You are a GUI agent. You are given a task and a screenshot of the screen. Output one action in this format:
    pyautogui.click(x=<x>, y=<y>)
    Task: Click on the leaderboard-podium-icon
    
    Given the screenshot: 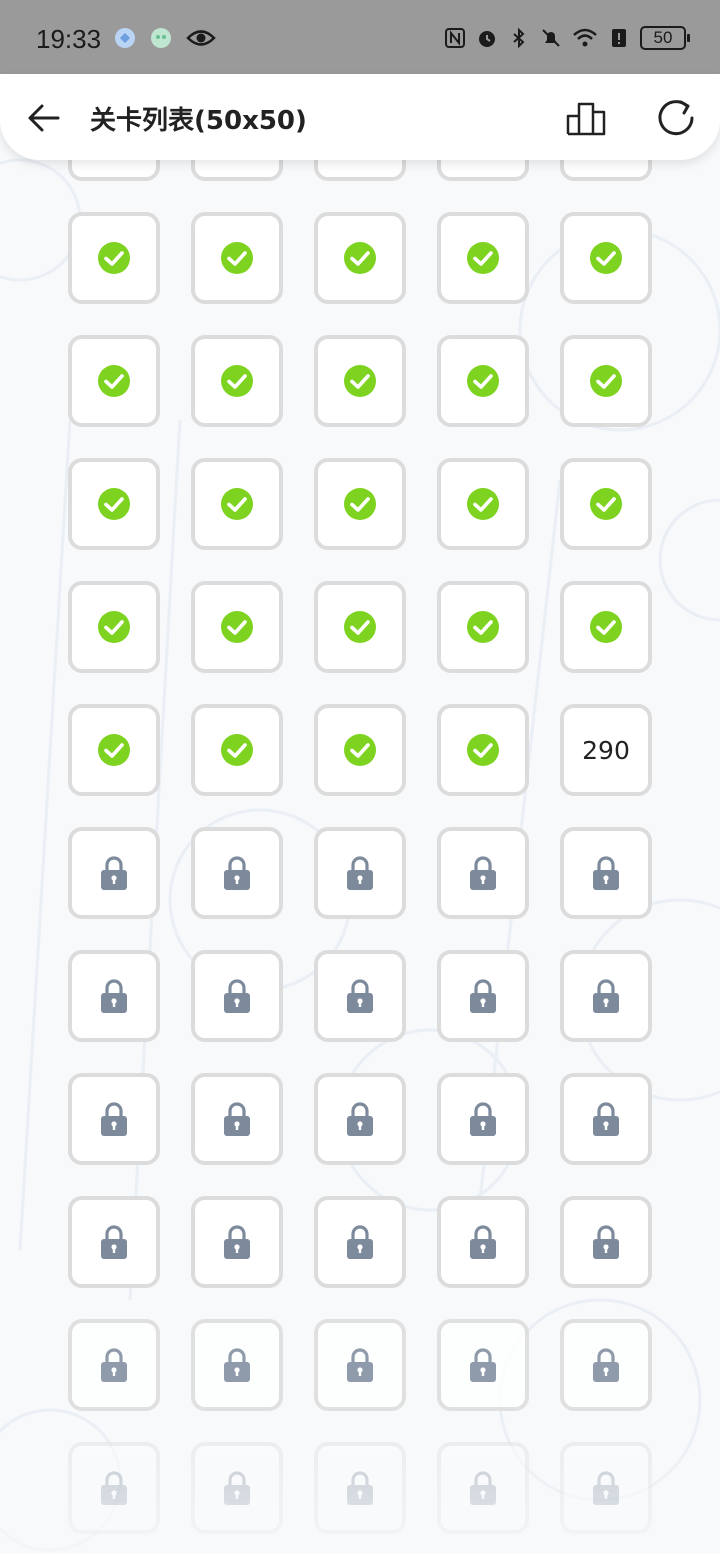 What is the action you would take?
    pyautogui.click(x=586, y=118)
    